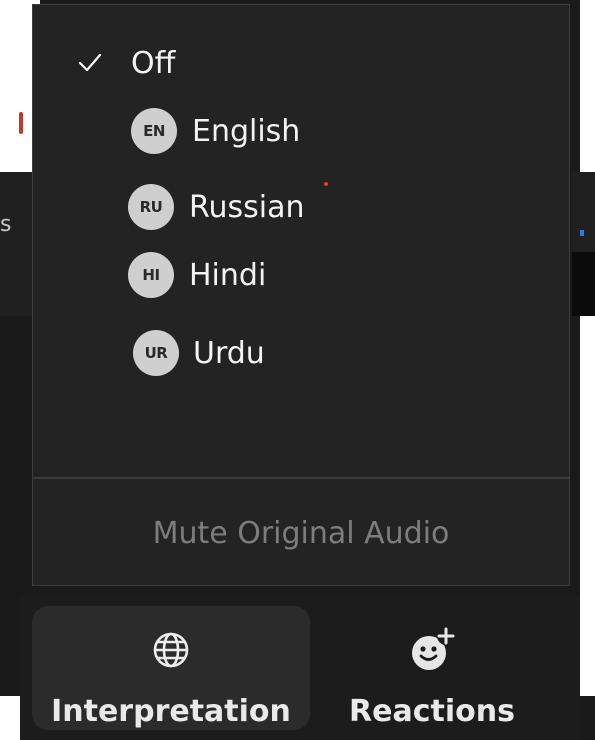 The height and width of the screenshot is (740, 595). Describe the element at coordinates (154, 131) in the screenshot. I see `language-badge-en: EN` at that location.